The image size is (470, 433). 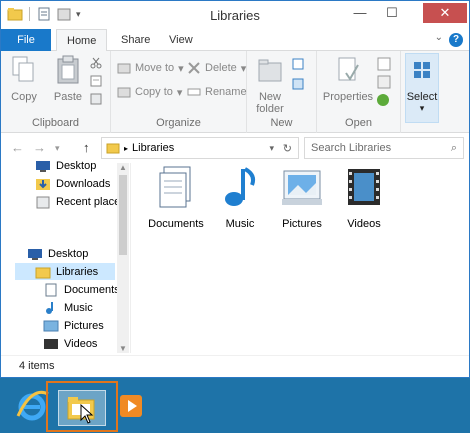 What do you see at coordinates (456, 40) in the screenshot?
I see `help-icon: ?` at bounding box center [456, 40].